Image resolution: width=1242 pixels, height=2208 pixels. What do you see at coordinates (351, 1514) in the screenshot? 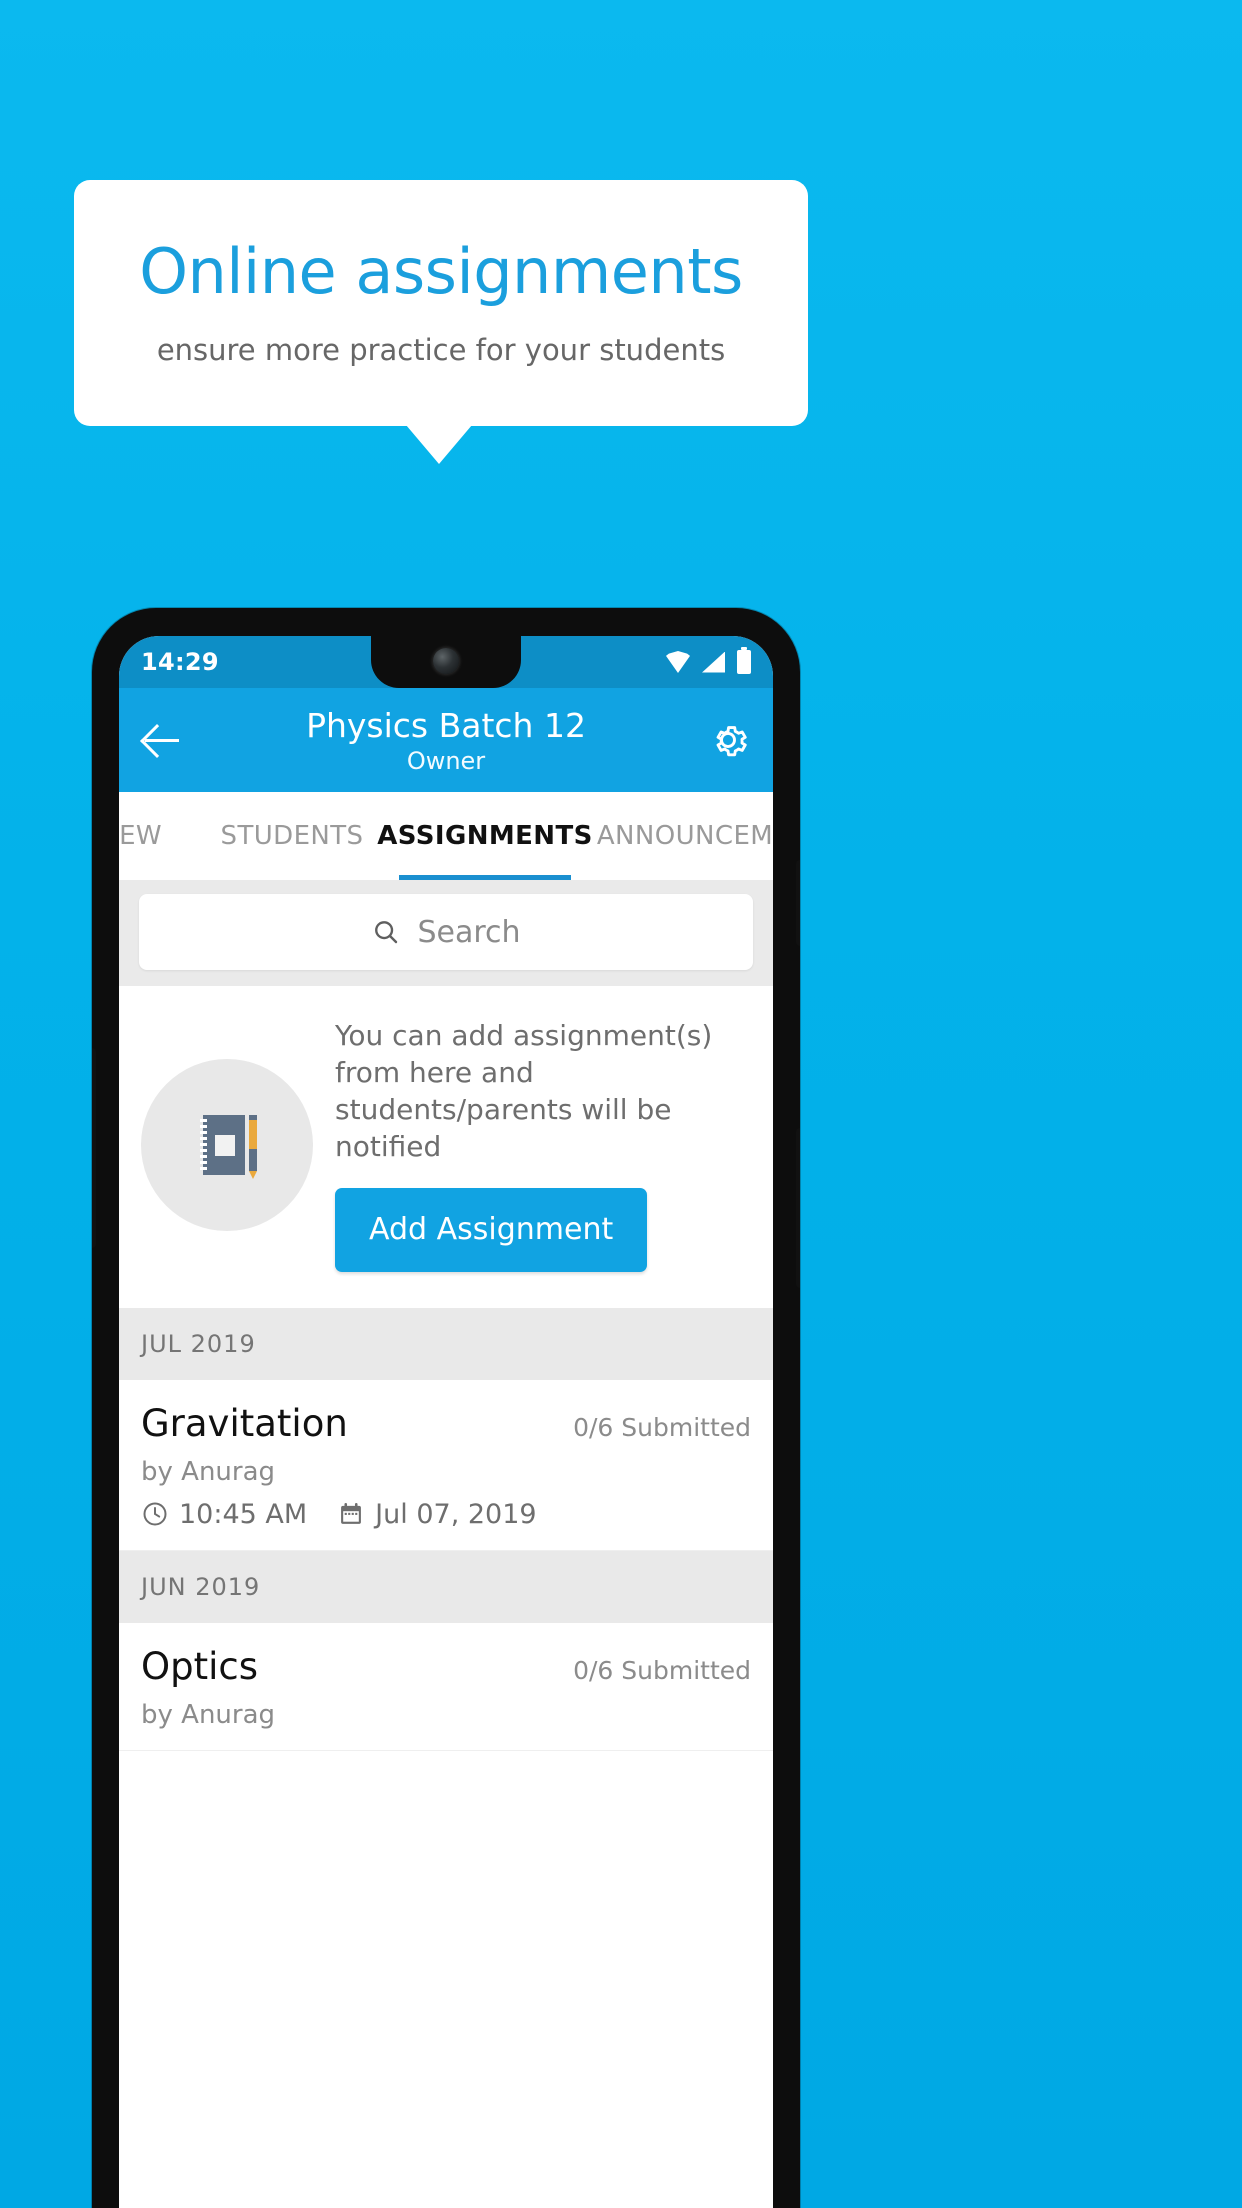
I see `calendar-icon` at bounding box center [351, 1514].